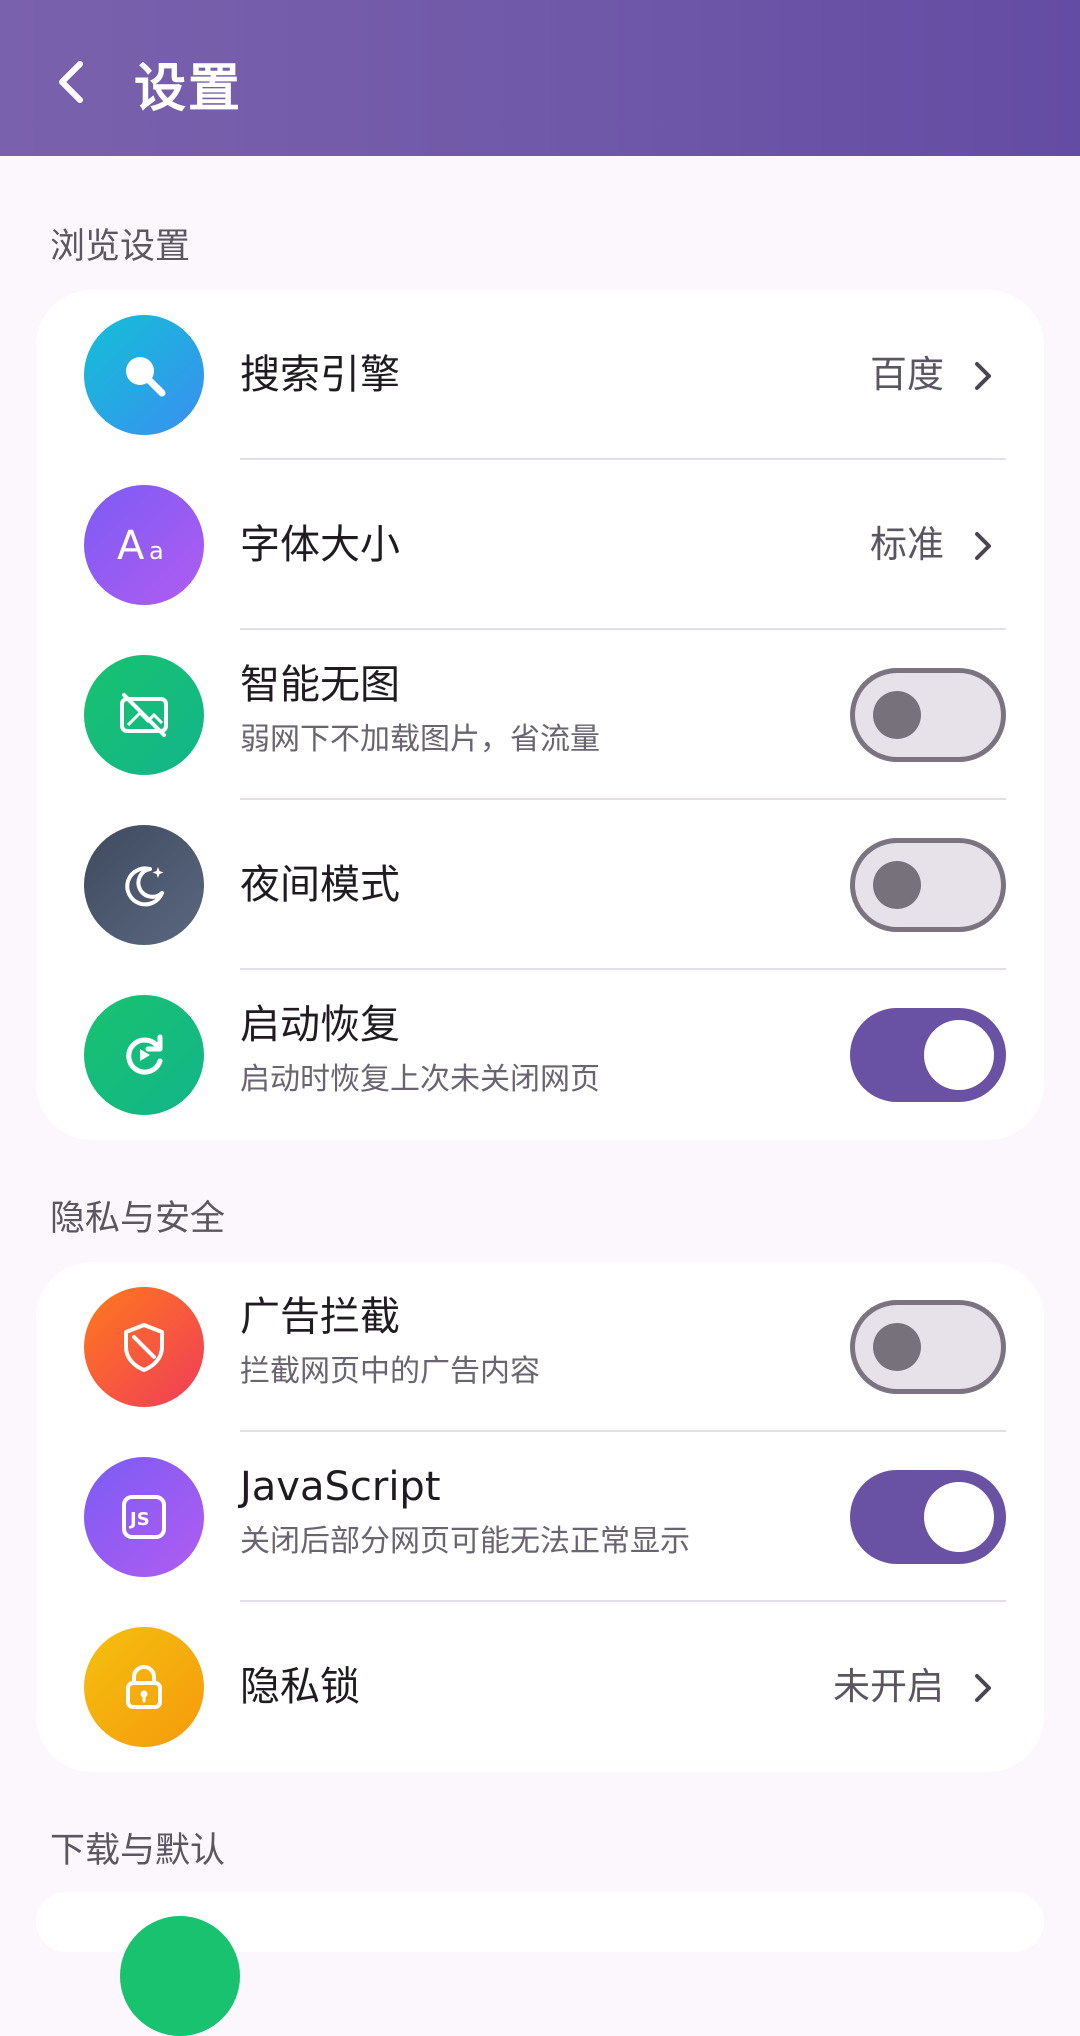 The image size is (1080, 2036). What do you see at coordinates (144, 715) in the screenshot?
I see `no-image-icon` at bounding box center [144, 715].